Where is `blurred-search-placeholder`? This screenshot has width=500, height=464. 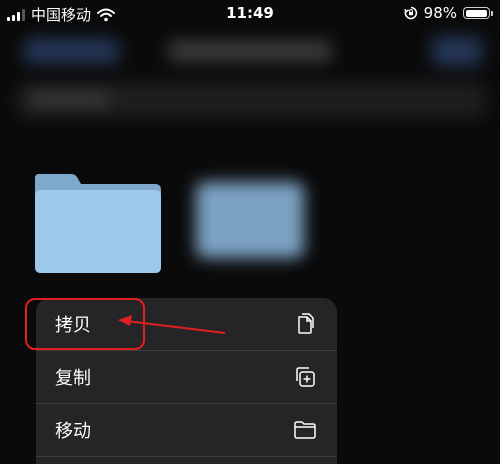 blurred-search-placeholder is located at coordinates (70, 99).